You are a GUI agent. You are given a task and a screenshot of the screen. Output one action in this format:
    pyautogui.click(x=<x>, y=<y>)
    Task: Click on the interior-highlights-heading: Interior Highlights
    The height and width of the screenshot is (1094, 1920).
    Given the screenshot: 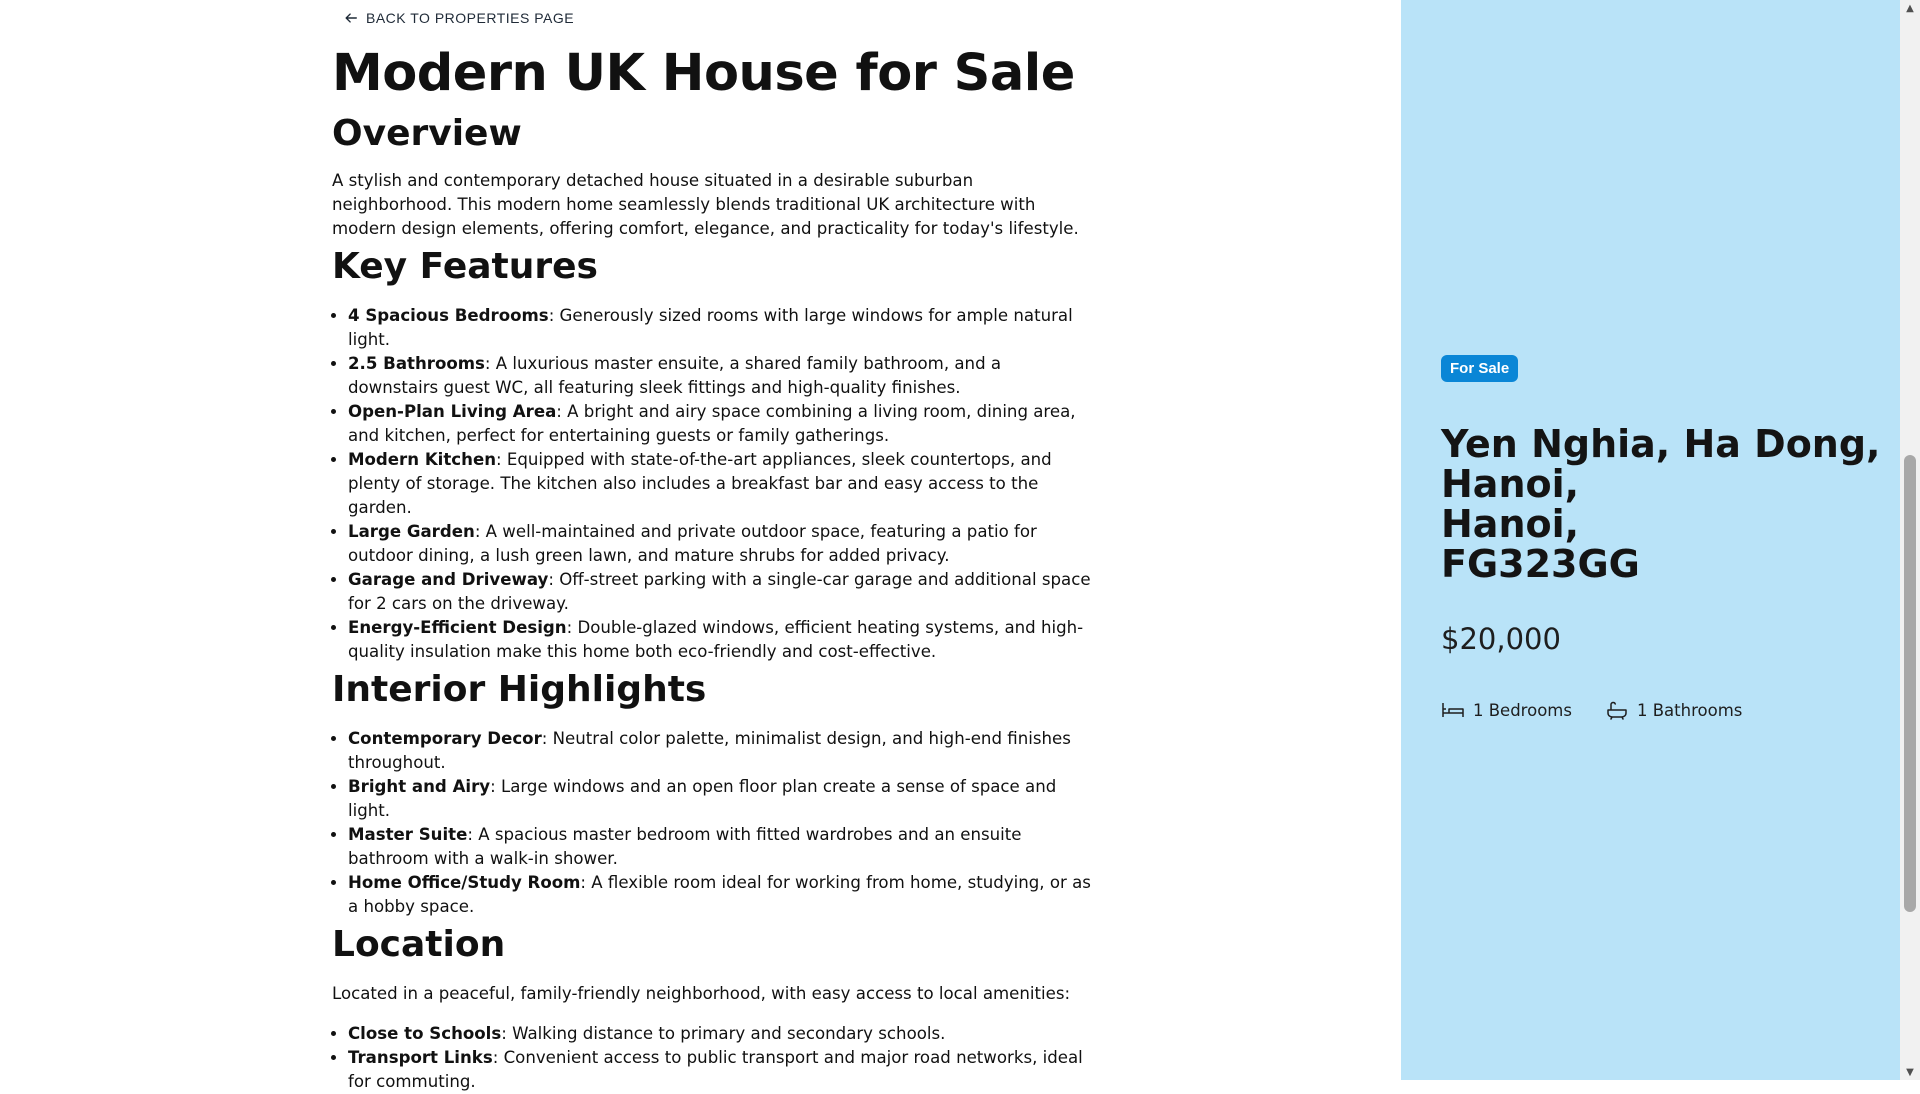 What is the action you would take?
    pyautogui.click(x=519, y=689)
    